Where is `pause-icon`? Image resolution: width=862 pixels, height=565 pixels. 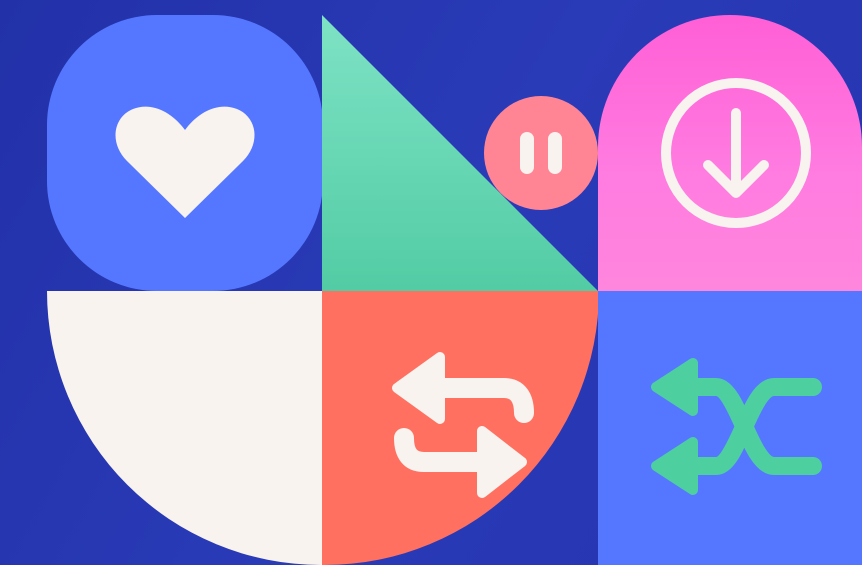 pause-icon is located at coordinates (541, 153).